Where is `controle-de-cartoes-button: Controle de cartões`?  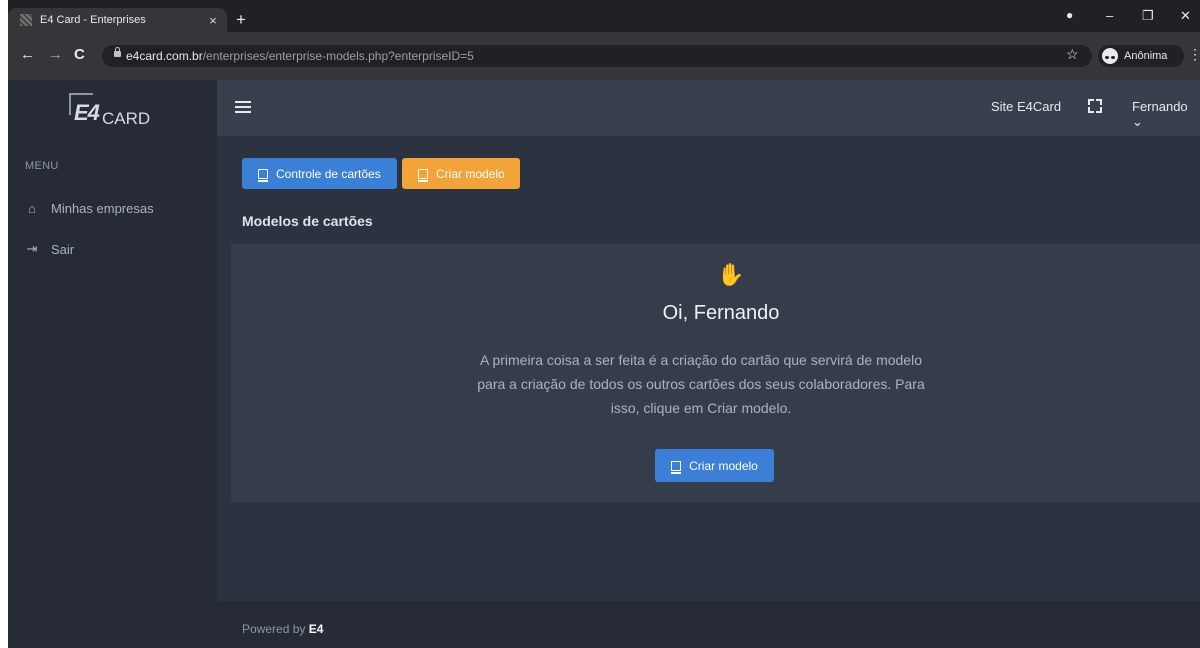
controle-de-cartoes-button: Controle de cartões is located at coordinates (319, 173).